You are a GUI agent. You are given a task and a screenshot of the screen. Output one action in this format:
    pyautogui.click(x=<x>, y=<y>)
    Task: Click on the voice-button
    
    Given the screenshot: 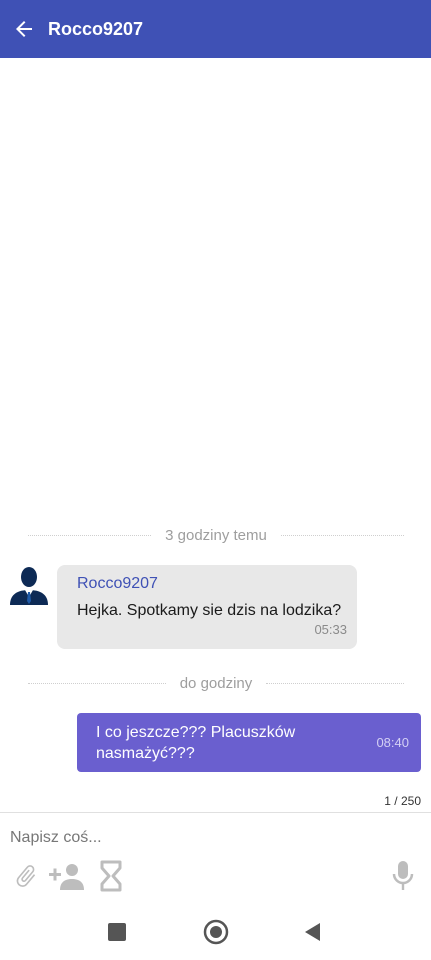 What is the action you would take?
    pyautogui.click(x=403, y=876)
    